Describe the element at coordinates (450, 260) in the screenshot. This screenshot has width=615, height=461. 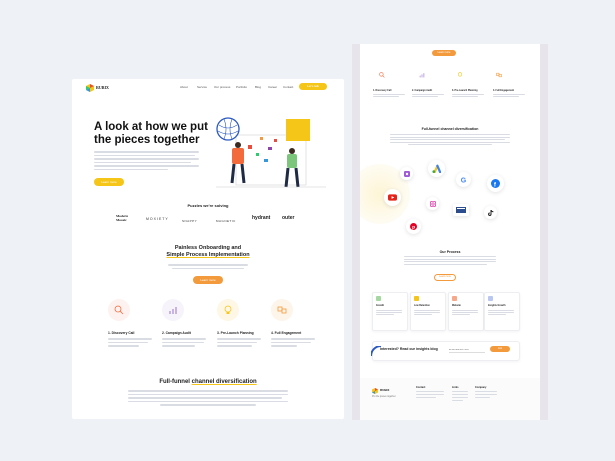
I see `process-description` at that location.